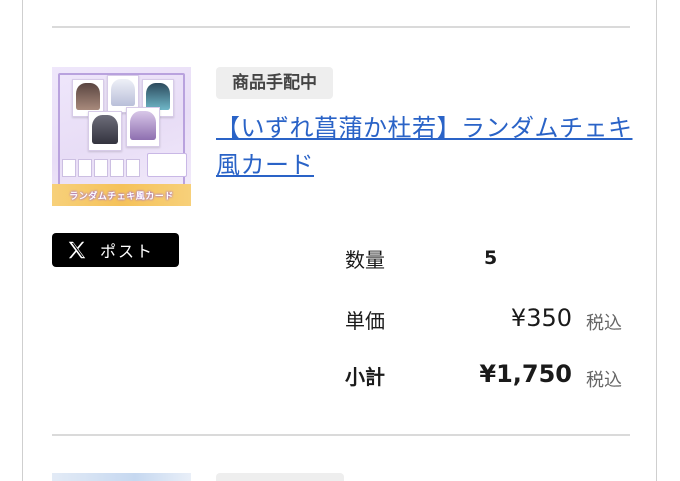  Describe the element at coordinates (365, 377) in the screenshot. I see `subtotal-label: 小計` at that location.